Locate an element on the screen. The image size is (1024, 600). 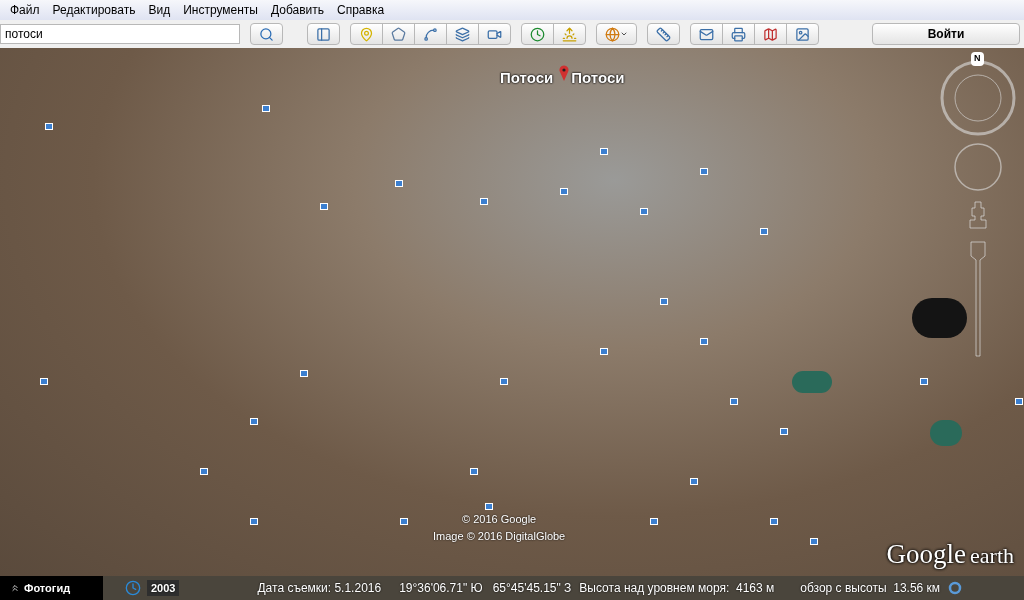
record-tour-button is located at coordinates (494, 34).